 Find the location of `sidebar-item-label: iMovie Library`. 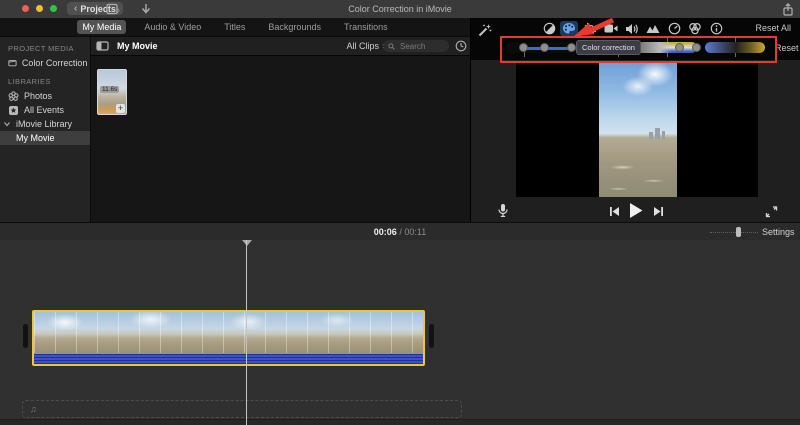

sidebar-item-label: iMovie Library is located at coordinates (44, 124).